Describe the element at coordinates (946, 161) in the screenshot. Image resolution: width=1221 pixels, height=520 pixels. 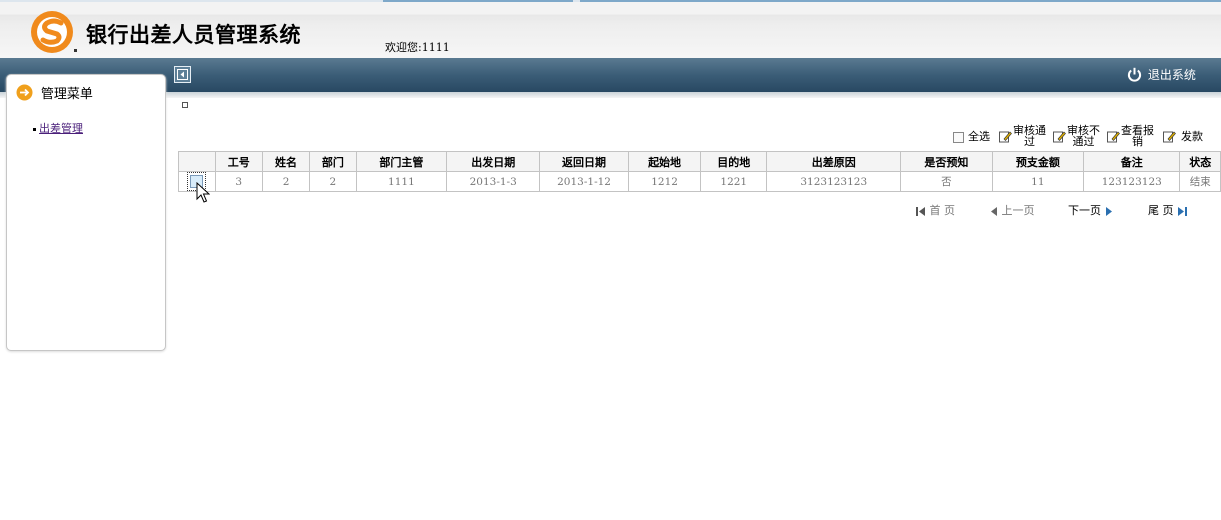
I see `column-header-pre-notified: 是否预知` at that location.